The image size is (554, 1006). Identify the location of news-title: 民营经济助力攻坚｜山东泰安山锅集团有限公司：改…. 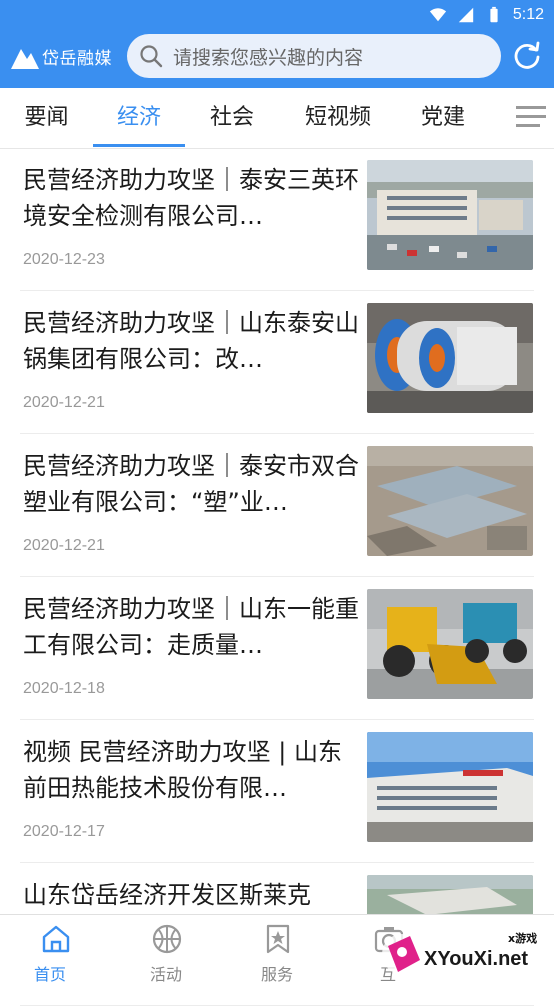
(191, 341).